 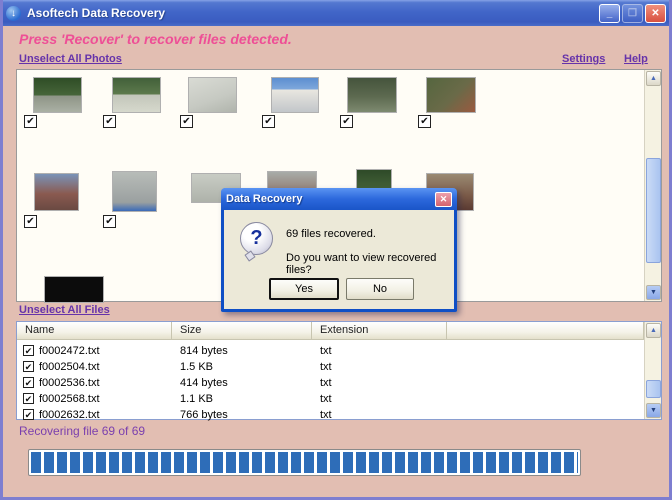 I want to click on dialog-title: Data Recovery, so click(x=264, y=199).